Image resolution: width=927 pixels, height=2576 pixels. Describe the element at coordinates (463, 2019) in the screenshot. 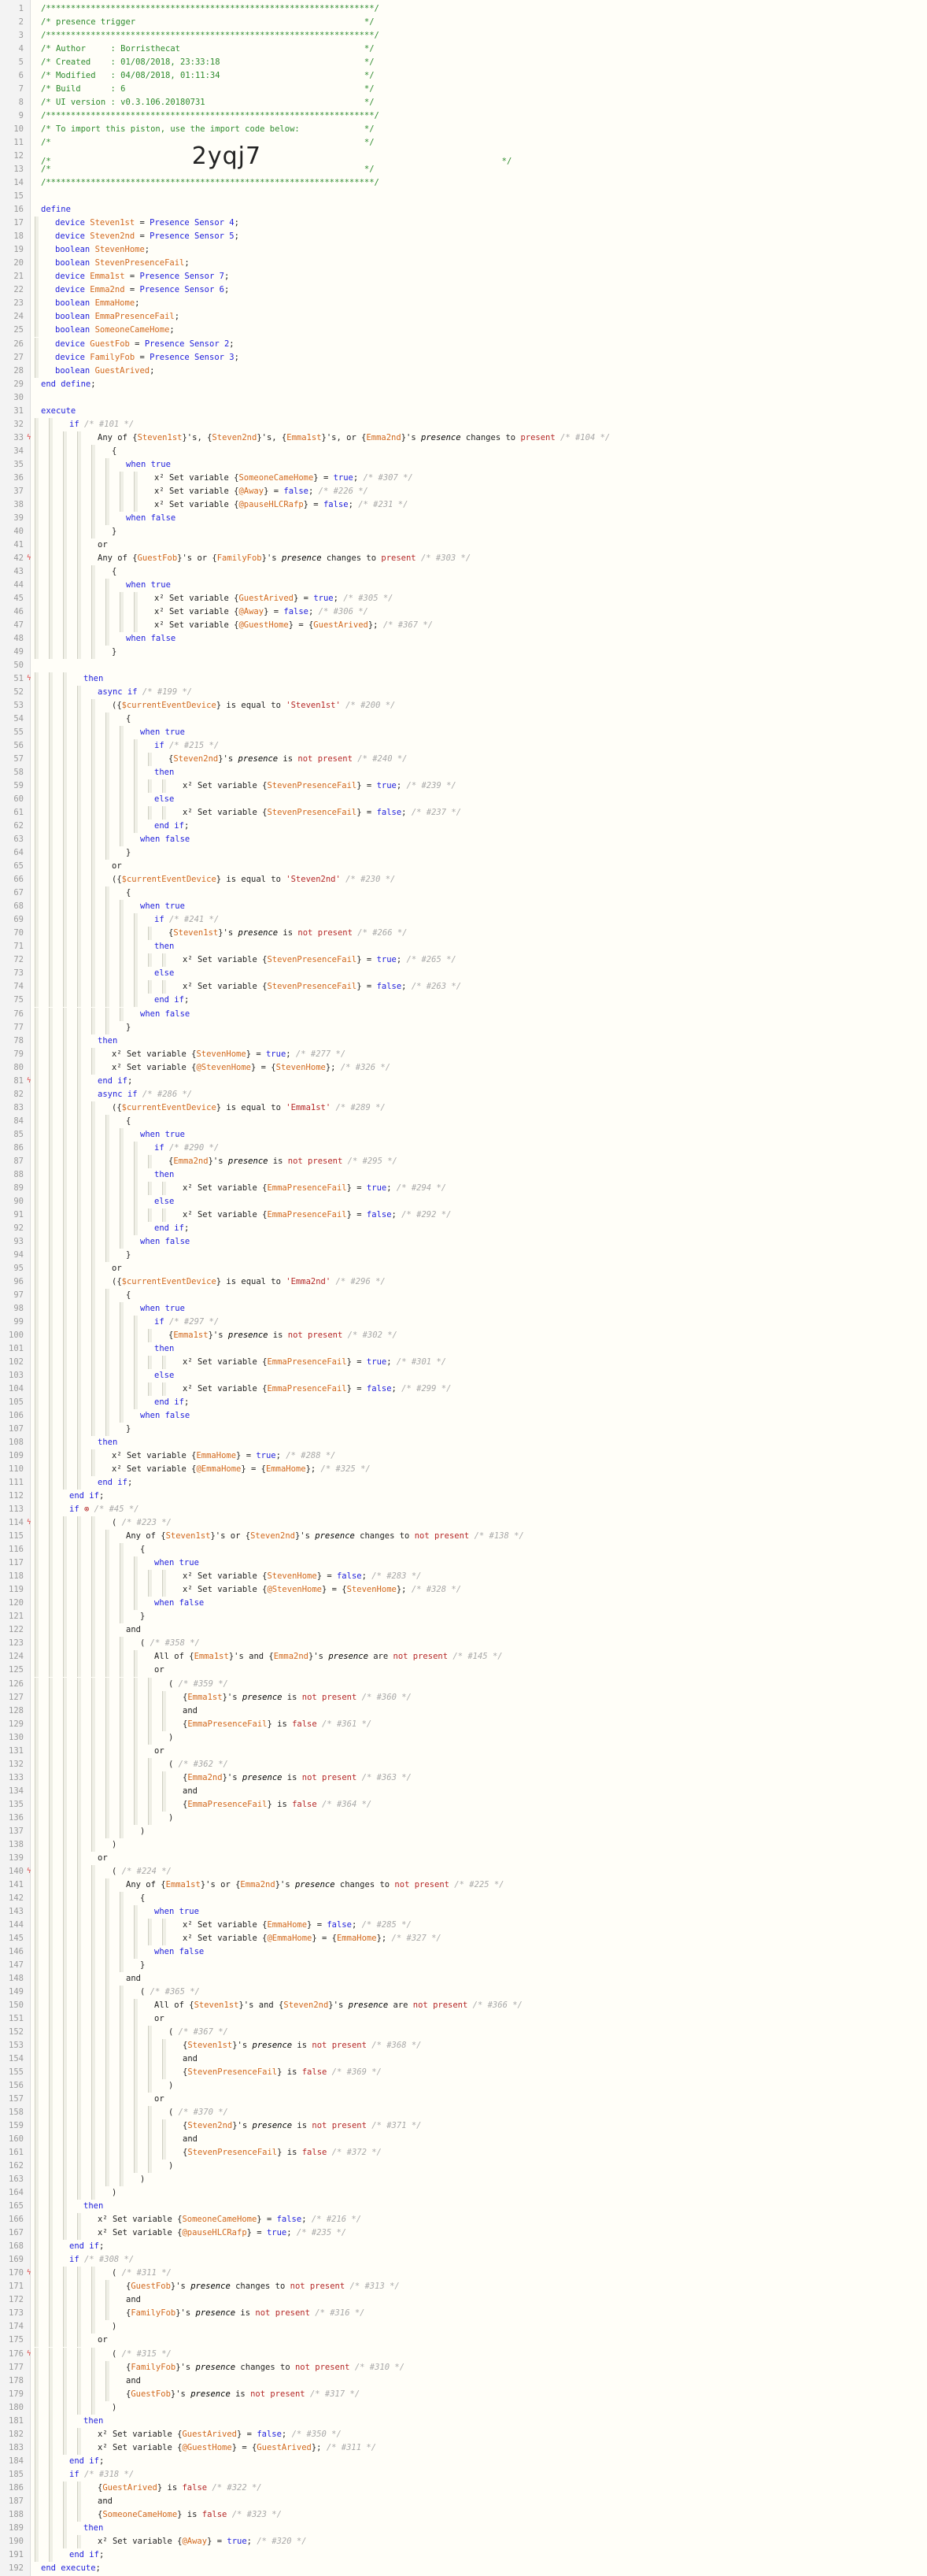

I see `code-line: 151 or` at that location.